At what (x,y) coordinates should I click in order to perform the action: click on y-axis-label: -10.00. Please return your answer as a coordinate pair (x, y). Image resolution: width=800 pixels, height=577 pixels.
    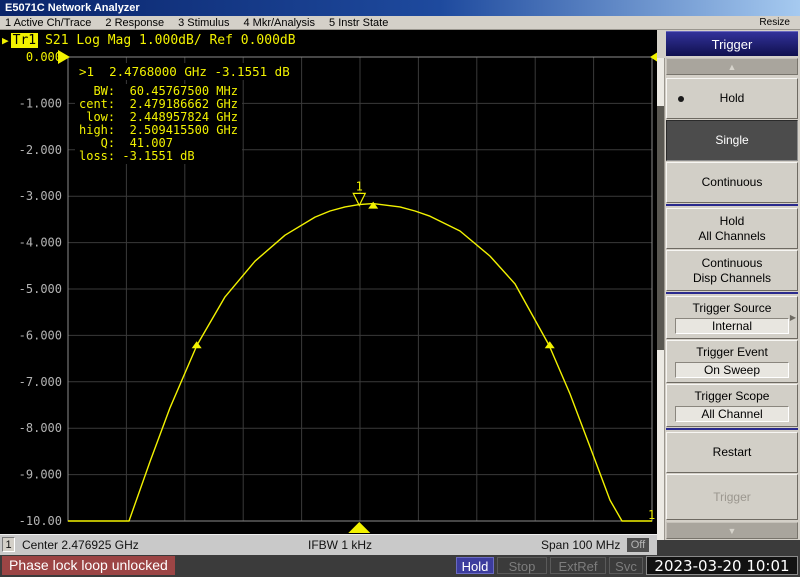
    Looking at the image, I should click on (40, 521).